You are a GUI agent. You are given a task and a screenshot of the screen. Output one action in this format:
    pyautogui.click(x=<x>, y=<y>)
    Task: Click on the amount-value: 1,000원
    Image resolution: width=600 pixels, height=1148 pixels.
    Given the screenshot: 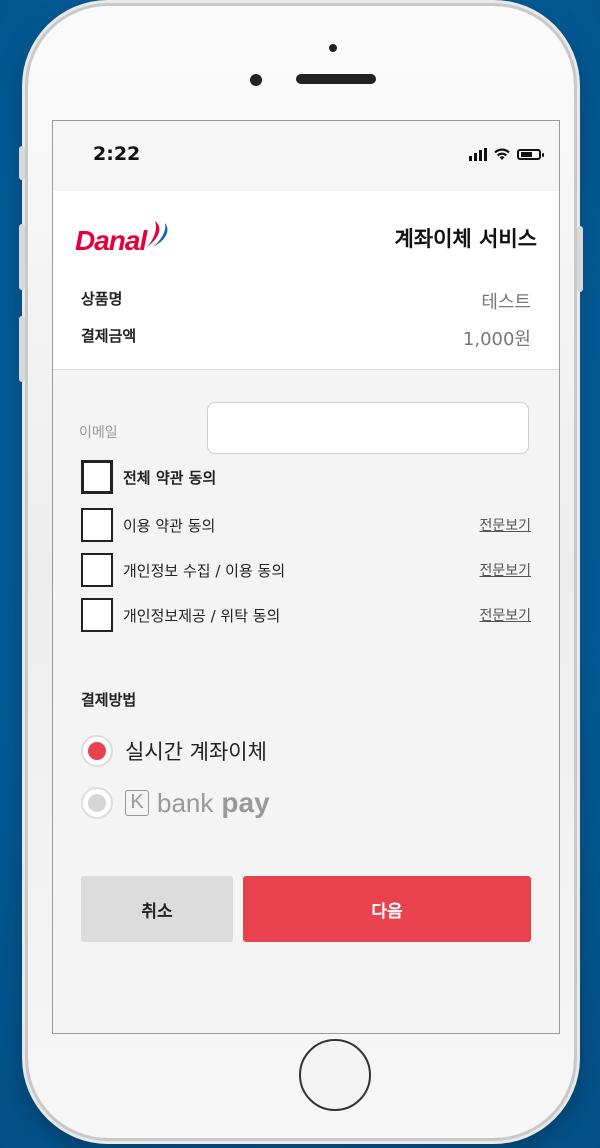 What is the action you would take?
    pyautogui.click(x=496, y=339)
    